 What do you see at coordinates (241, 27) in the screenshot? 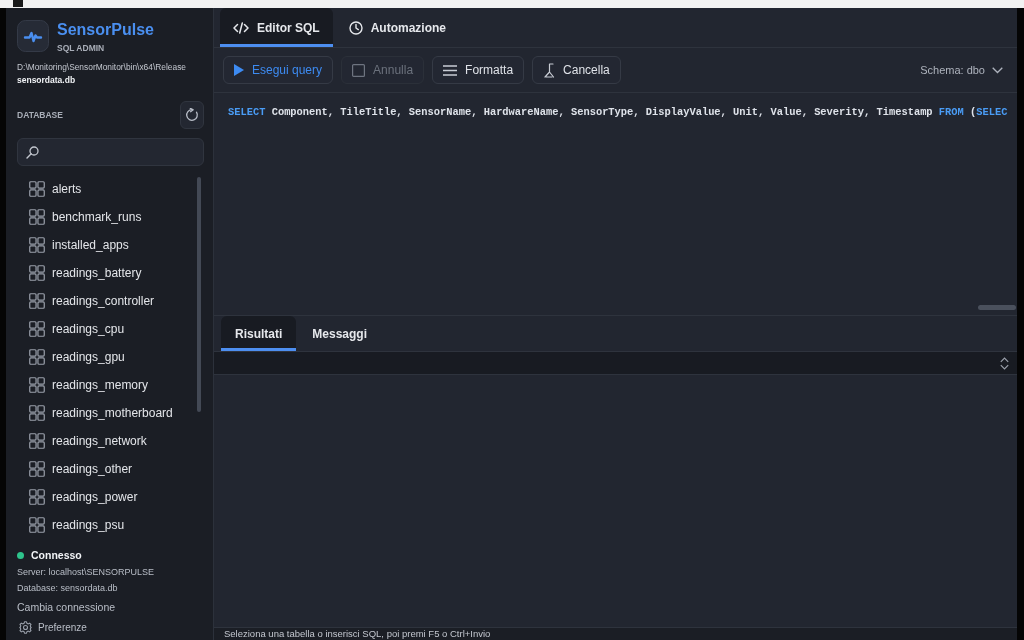
I see `code-icon` at bounding box center [241, 27].